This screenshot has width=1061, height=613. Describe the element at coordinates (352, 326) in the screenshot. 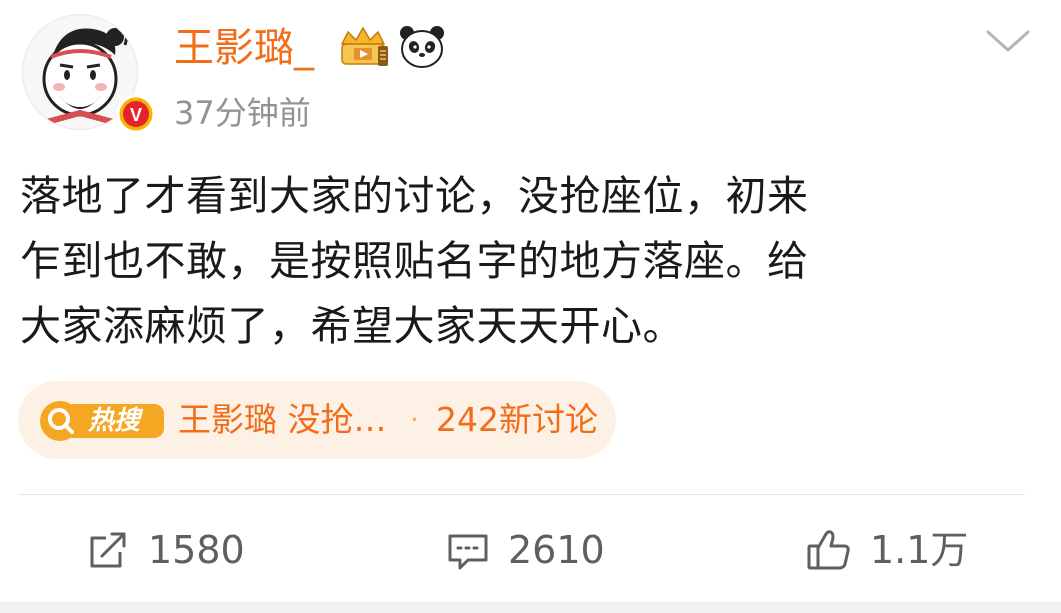

I see `post-content-line: 大家添麻烦了，希望大家天天开心。` at that location.